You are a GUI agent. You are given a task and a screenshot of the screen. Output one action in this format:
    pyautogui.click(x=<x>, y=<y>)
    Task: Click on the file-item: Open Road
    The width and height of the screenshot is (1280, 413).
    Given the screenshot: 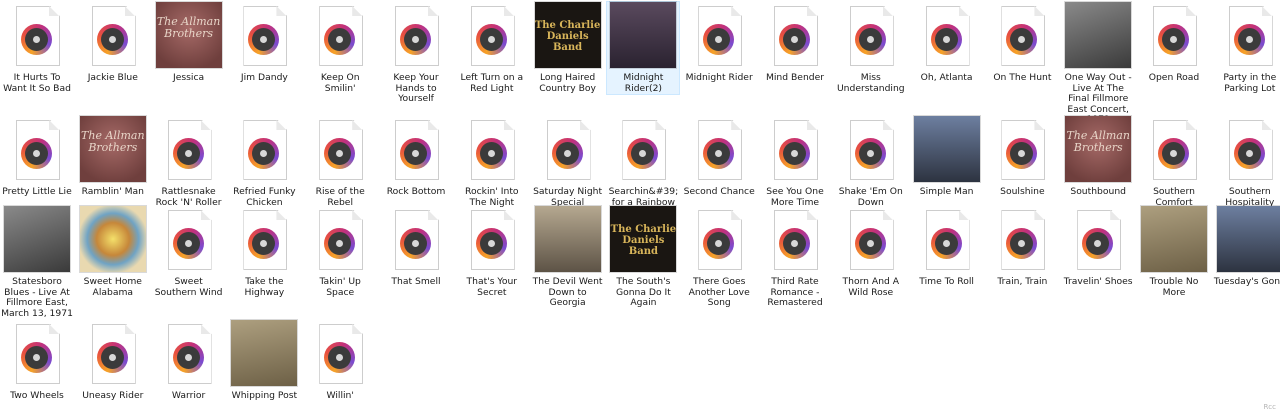 What is the action you would take?
    pyautogui.click(x=1174, y=43)
    